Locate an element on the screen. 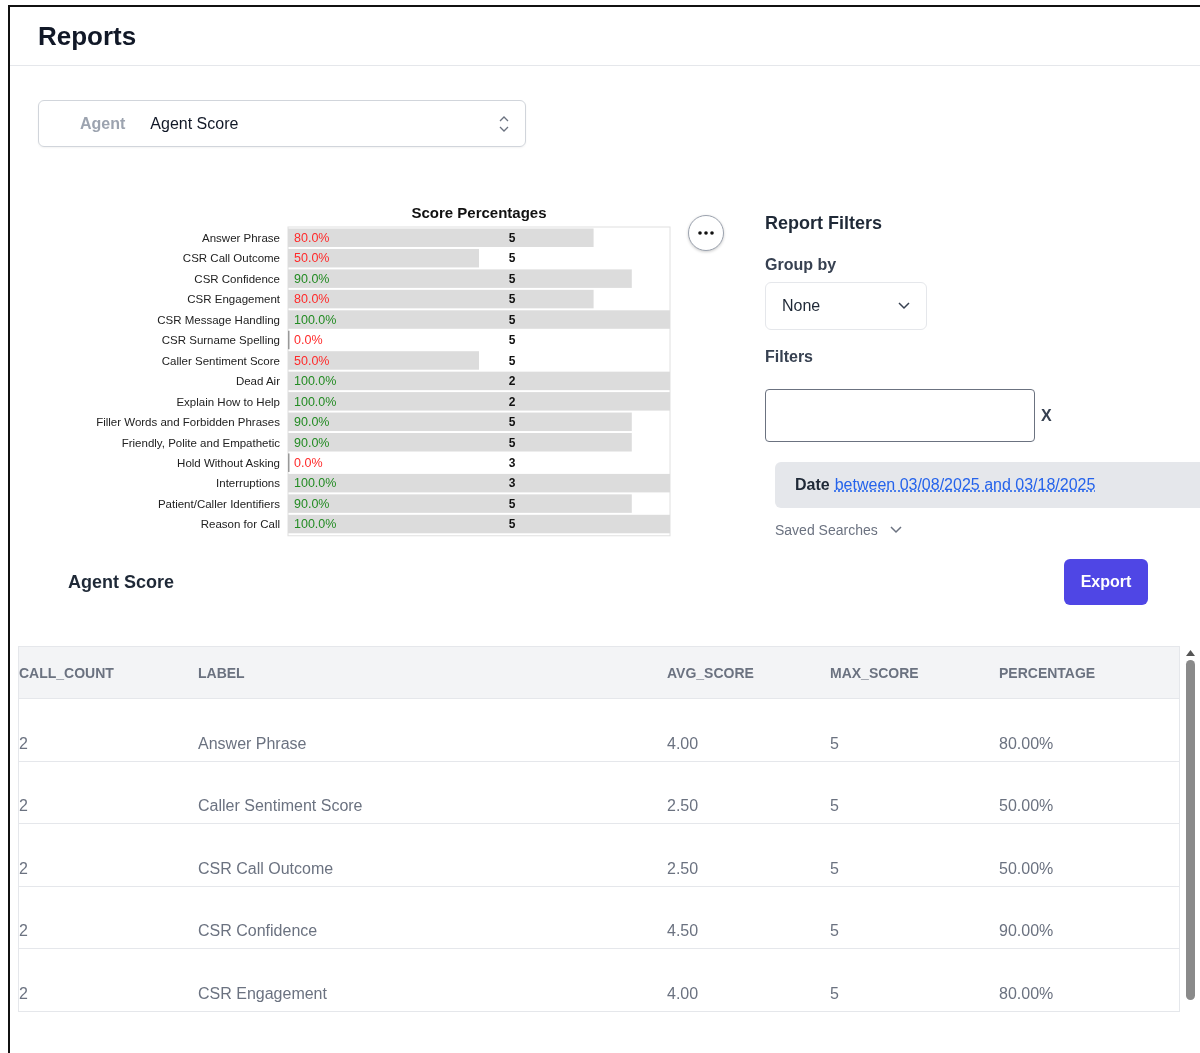 The image size is (1200, 1053). group-by-label: Group by is located at coordinates (801, 265).